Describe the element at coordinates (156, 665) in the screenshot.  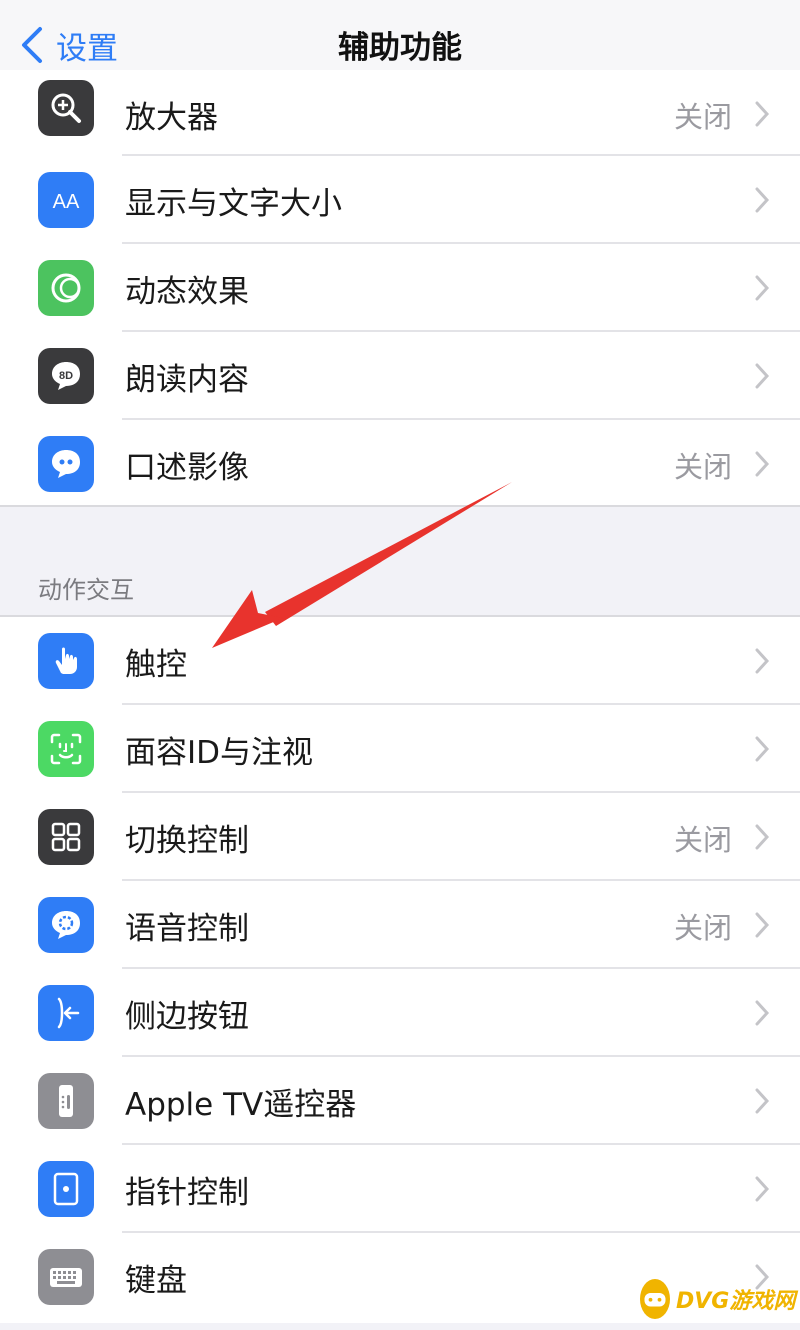
I see `row-label: 触控` at that location.